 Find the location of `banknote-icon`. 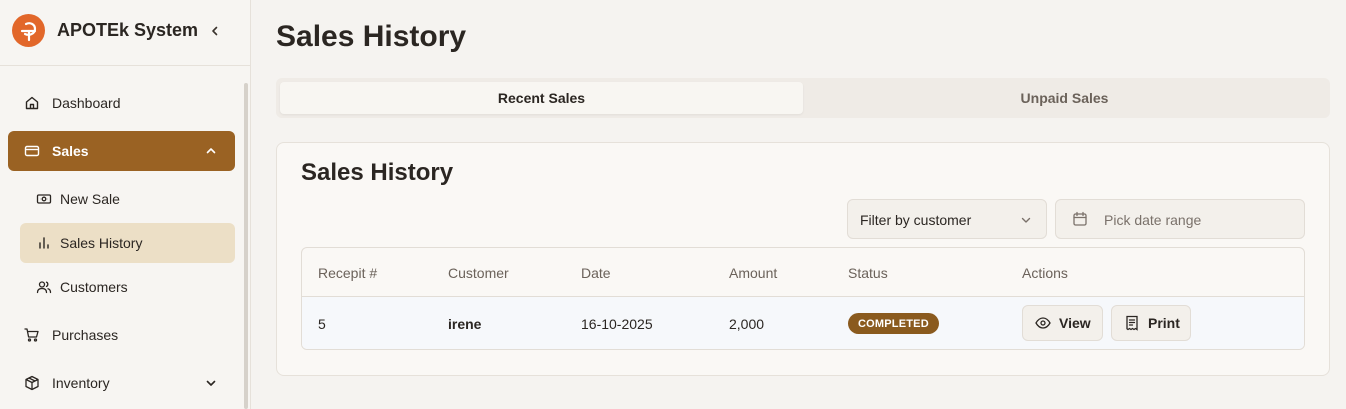

banknote-icon is located at coordinates (44, 199).